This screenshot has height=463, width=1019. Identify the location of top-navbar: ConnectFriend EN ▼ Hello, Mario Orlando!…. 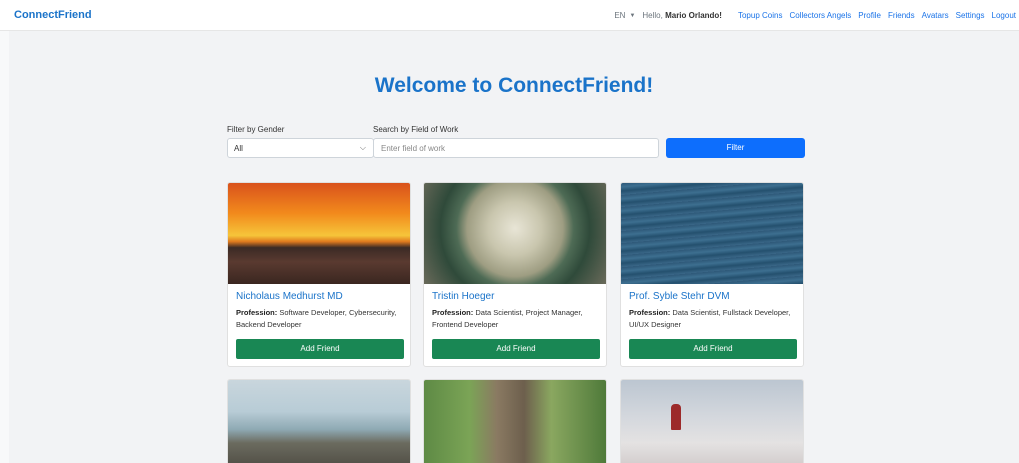
(509, 15).